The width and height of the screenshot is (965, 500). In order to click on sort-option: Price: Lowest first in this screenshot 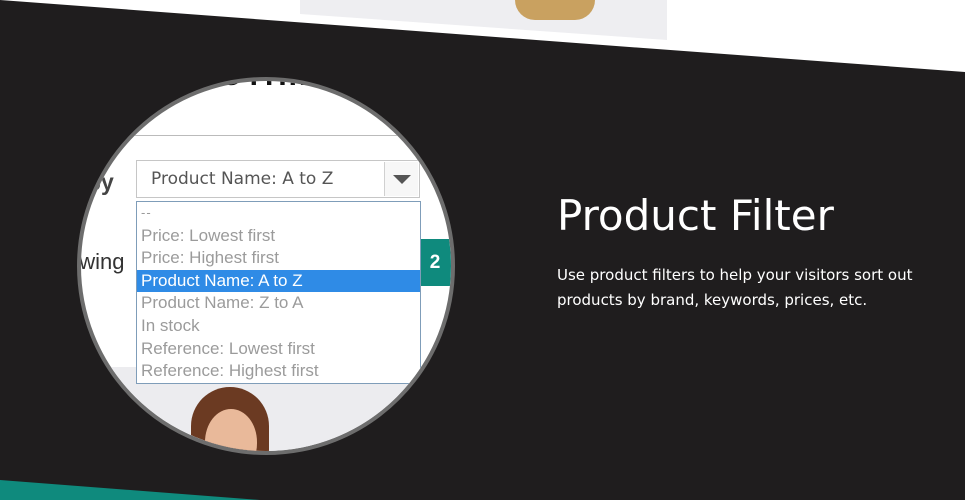, I will do `click(278, 236)`.